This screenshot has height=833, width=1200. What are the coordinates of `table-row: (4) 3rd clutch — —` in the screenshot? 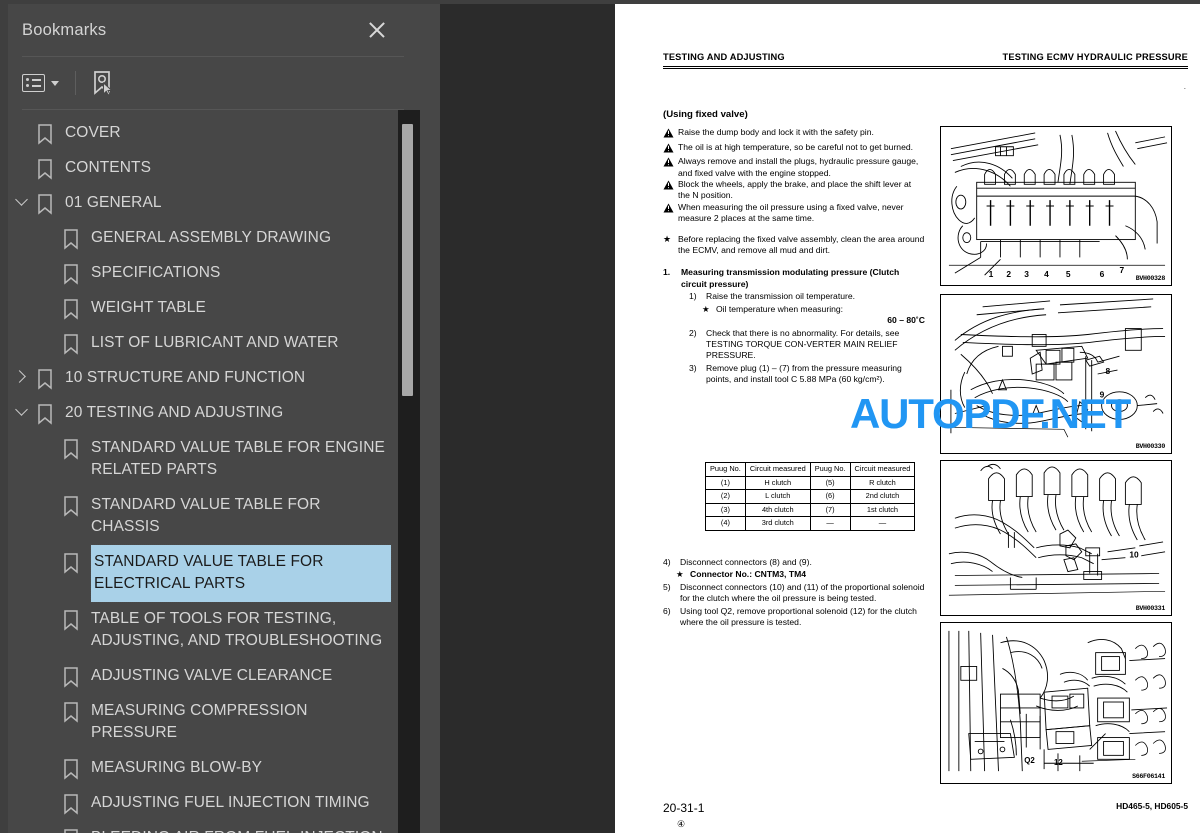 It's located at (810, 523).